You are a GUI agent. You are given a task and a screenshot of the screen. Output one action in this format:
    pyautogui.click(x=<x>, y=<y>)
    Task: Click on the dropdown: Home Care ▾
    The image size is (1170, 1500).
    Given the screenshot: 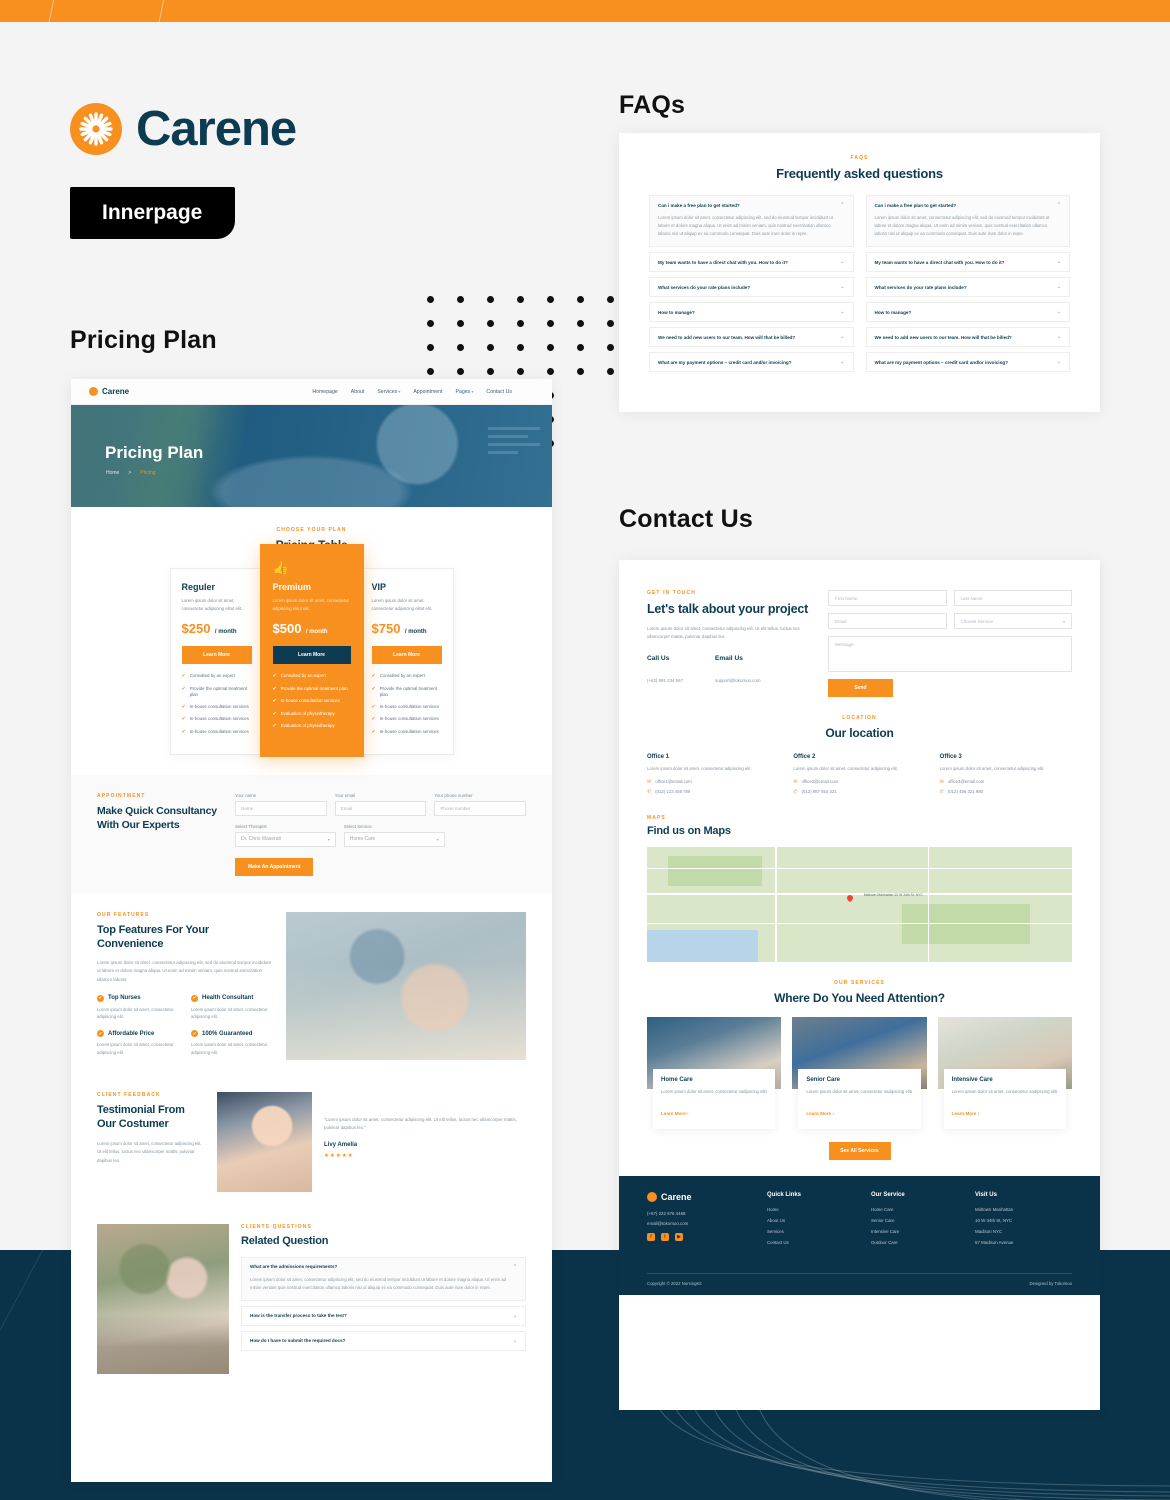 What is the action you would take?
    pyautogui.click(x=394, y=839)
    